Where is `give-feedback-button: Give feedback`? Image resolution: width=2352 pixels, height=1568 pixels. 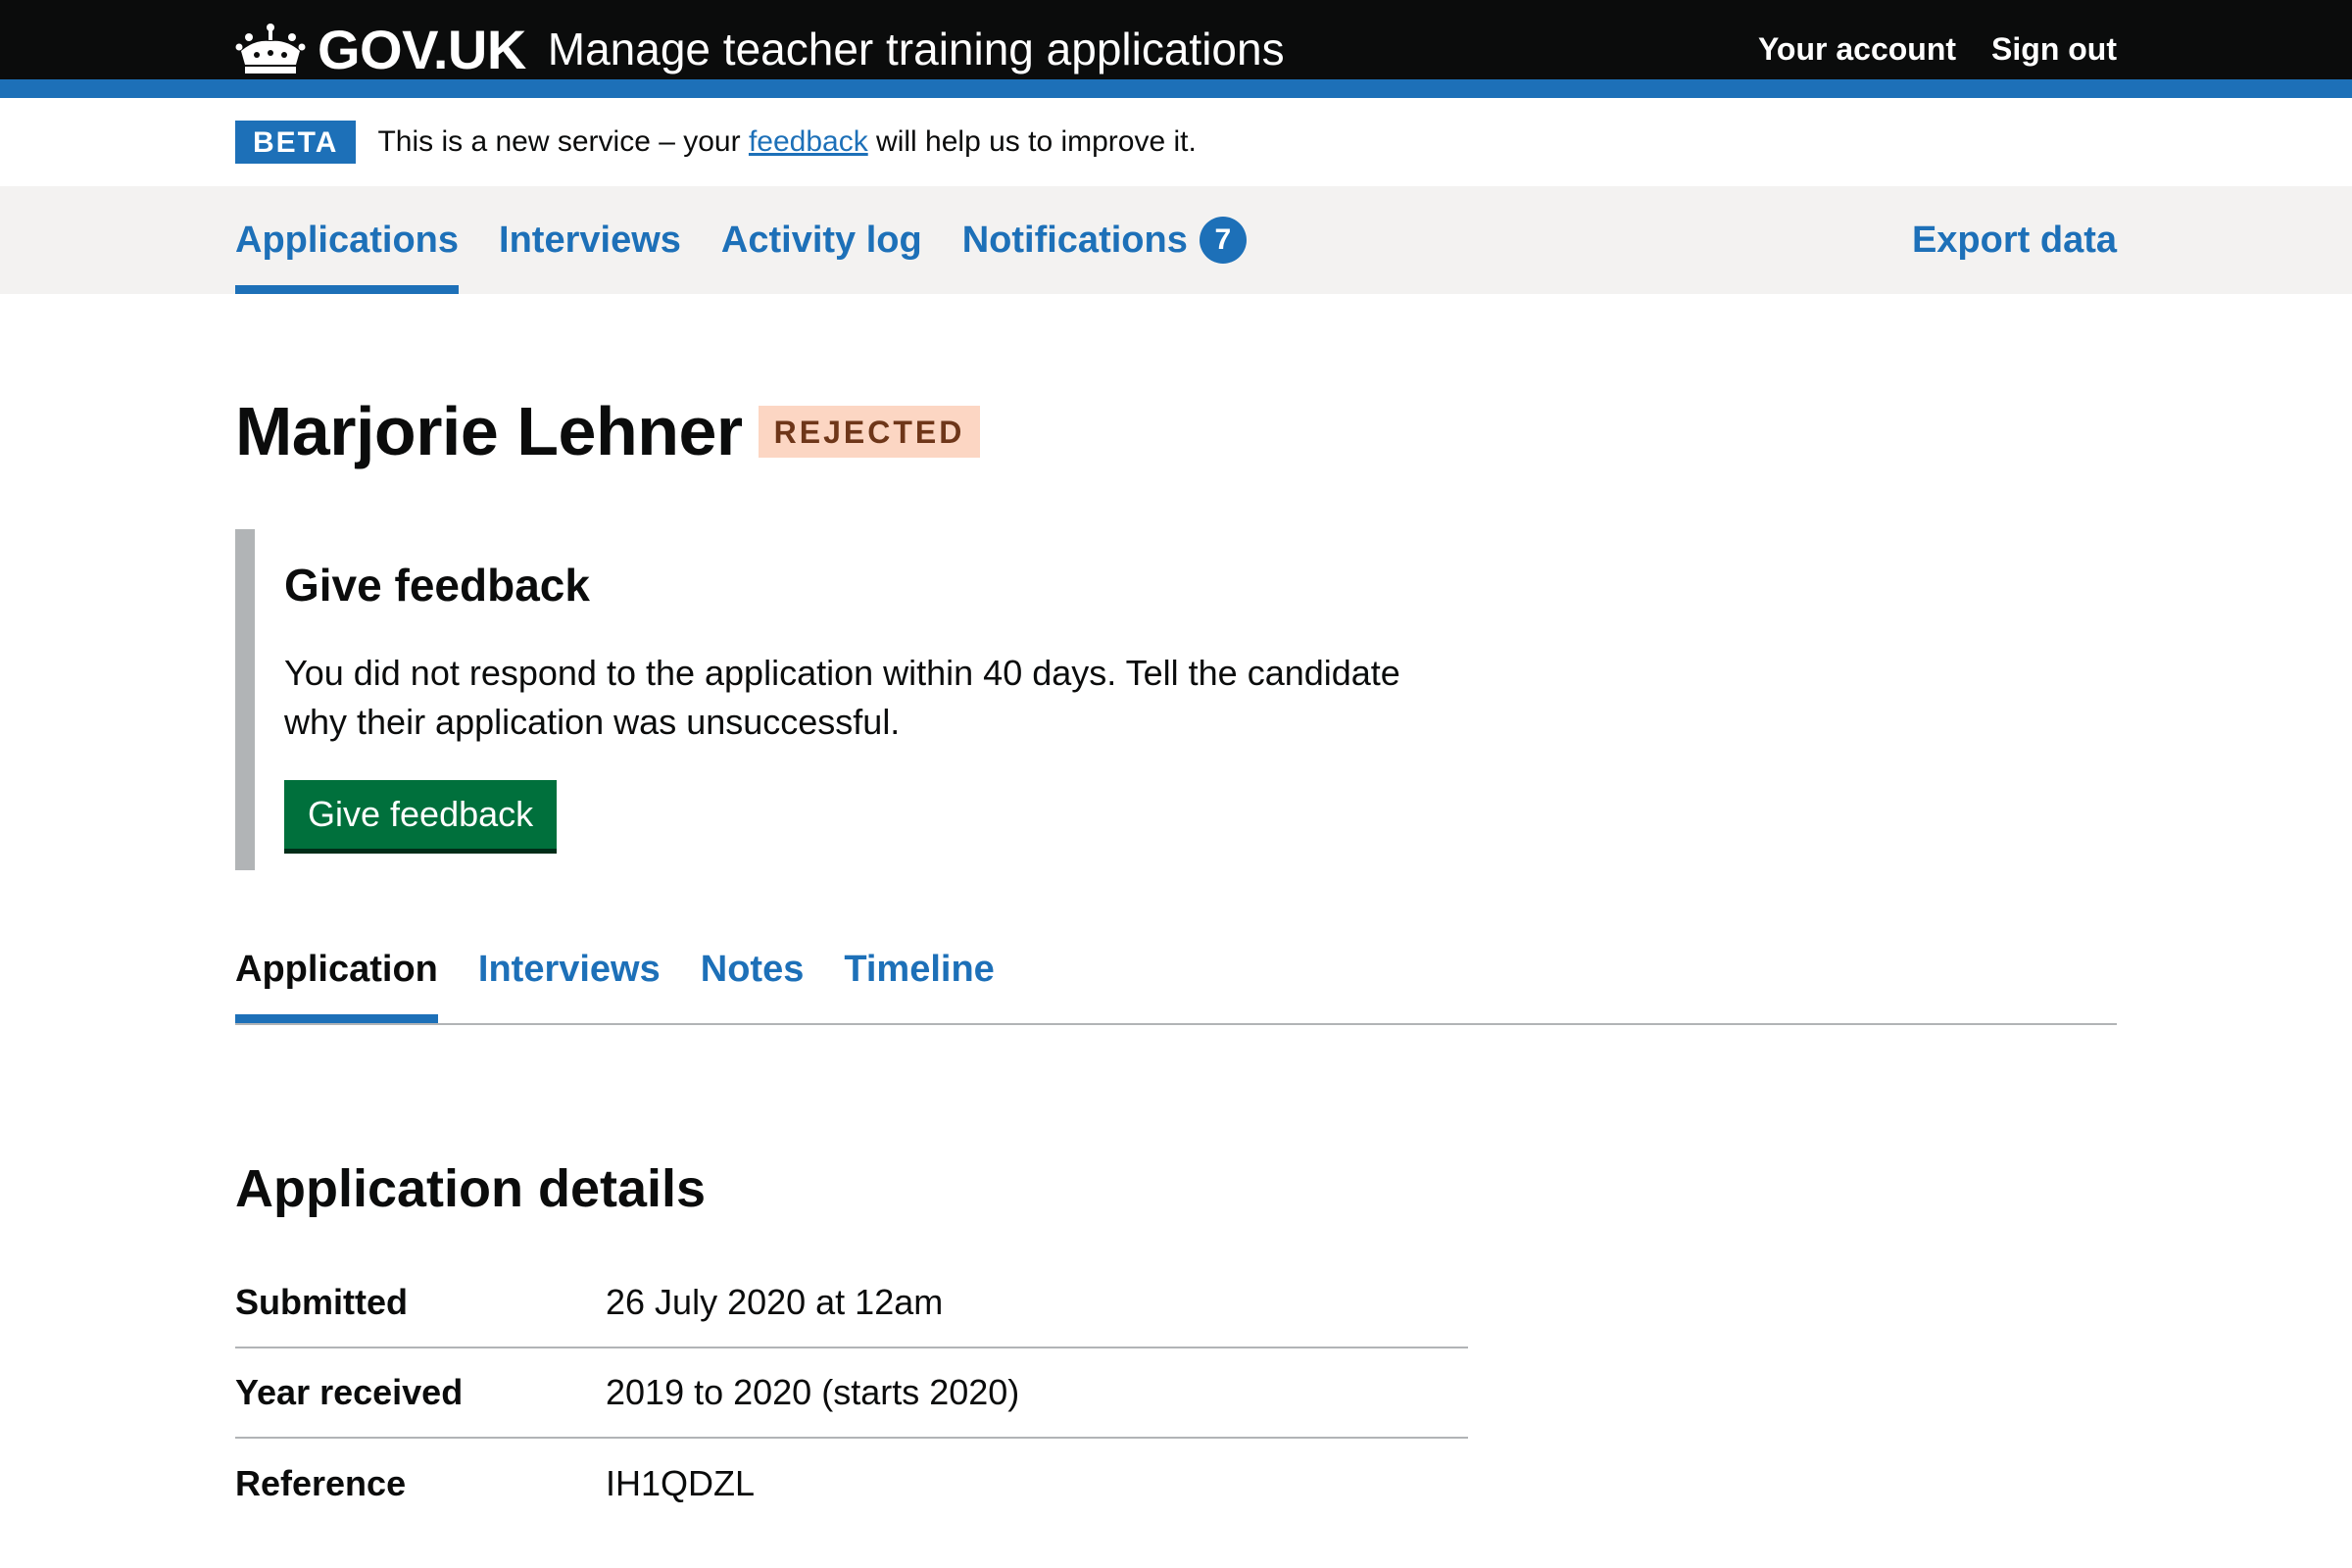 give-feedback-button: Give feedback is located at coordinates (421, 814).